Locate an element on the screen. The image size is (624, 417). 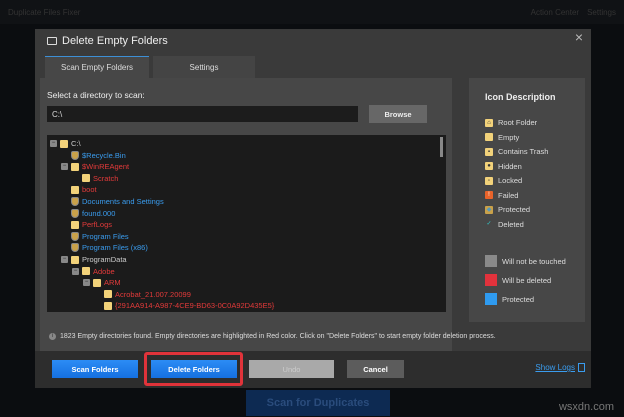
folder-icon is located at coordinates (52, 41).